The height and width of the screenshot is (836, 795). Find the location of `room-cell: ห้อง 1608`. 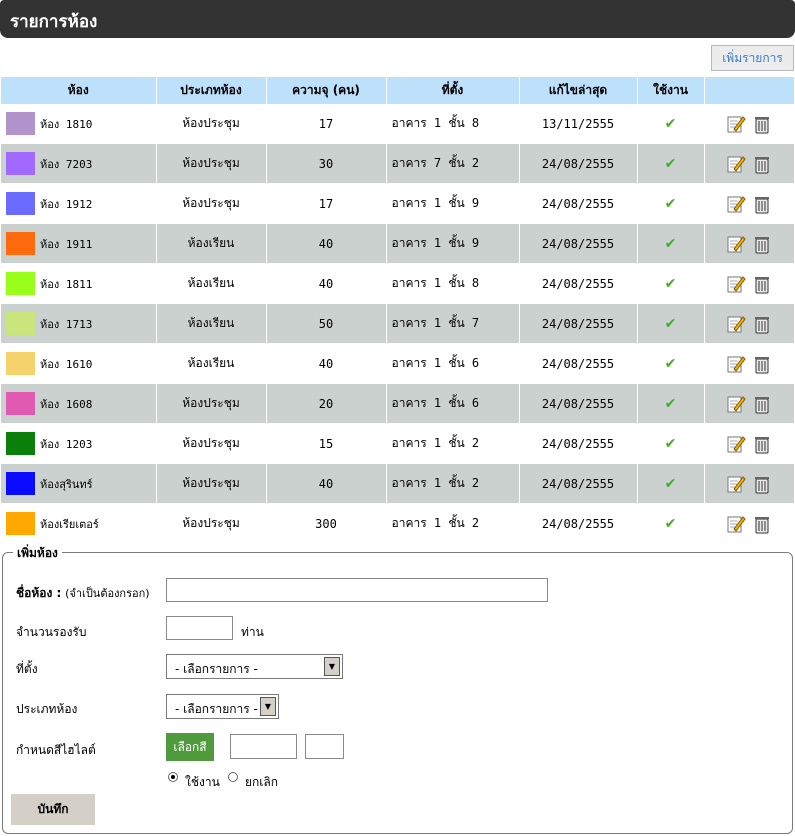

room-cell: ห้อง 1608 is located at coordinates (79, 403).